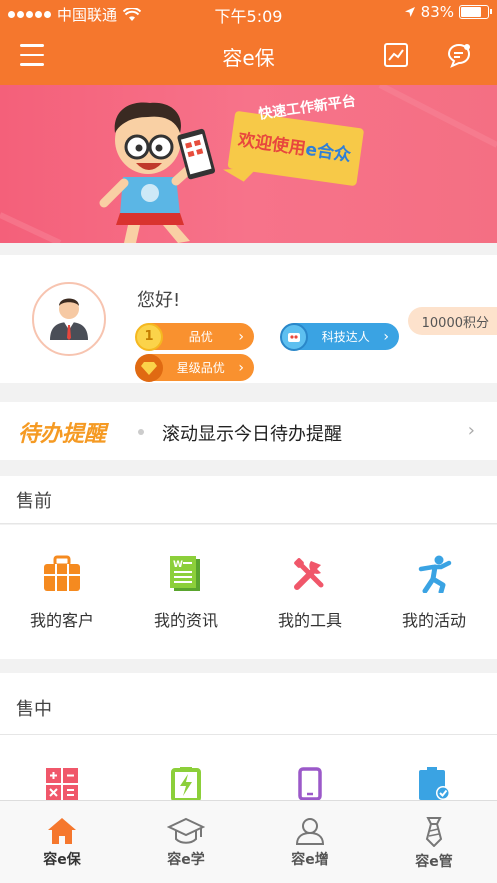  Describe the element at coordinates (248, 500) in the screenshot. I see `section-presale-header: 售前` at that location.